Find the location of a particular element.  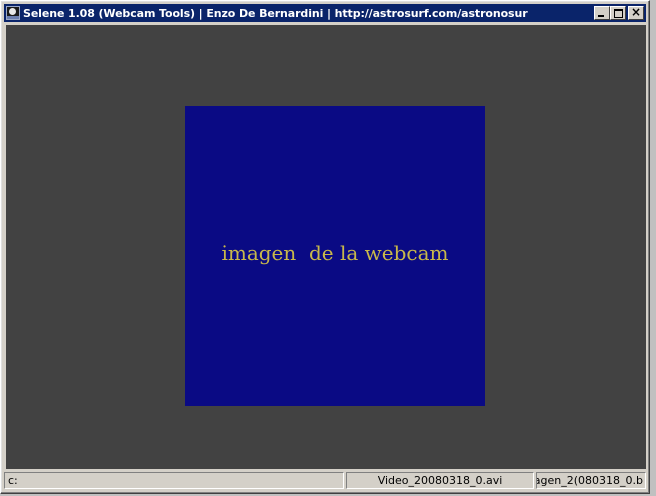

window-controls: × is located at coordinates (619, 12).